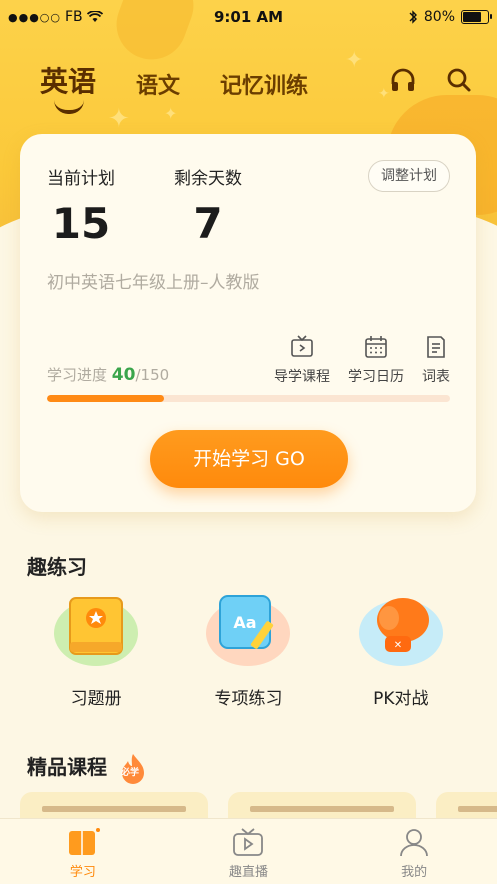 The image size is (497, 884). What do you see at coordinates (414, 843) in the screenshot?
I see `profile-icon` at bounding box center [414, 843].